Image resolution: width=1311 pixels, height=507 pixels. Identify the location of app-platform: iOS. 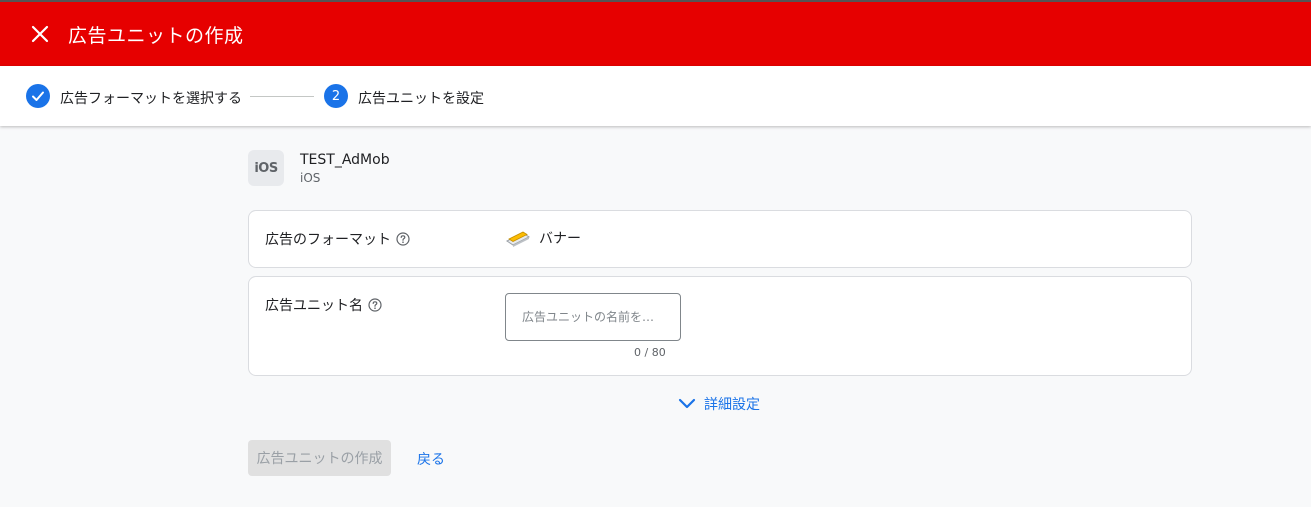
(310, 178).